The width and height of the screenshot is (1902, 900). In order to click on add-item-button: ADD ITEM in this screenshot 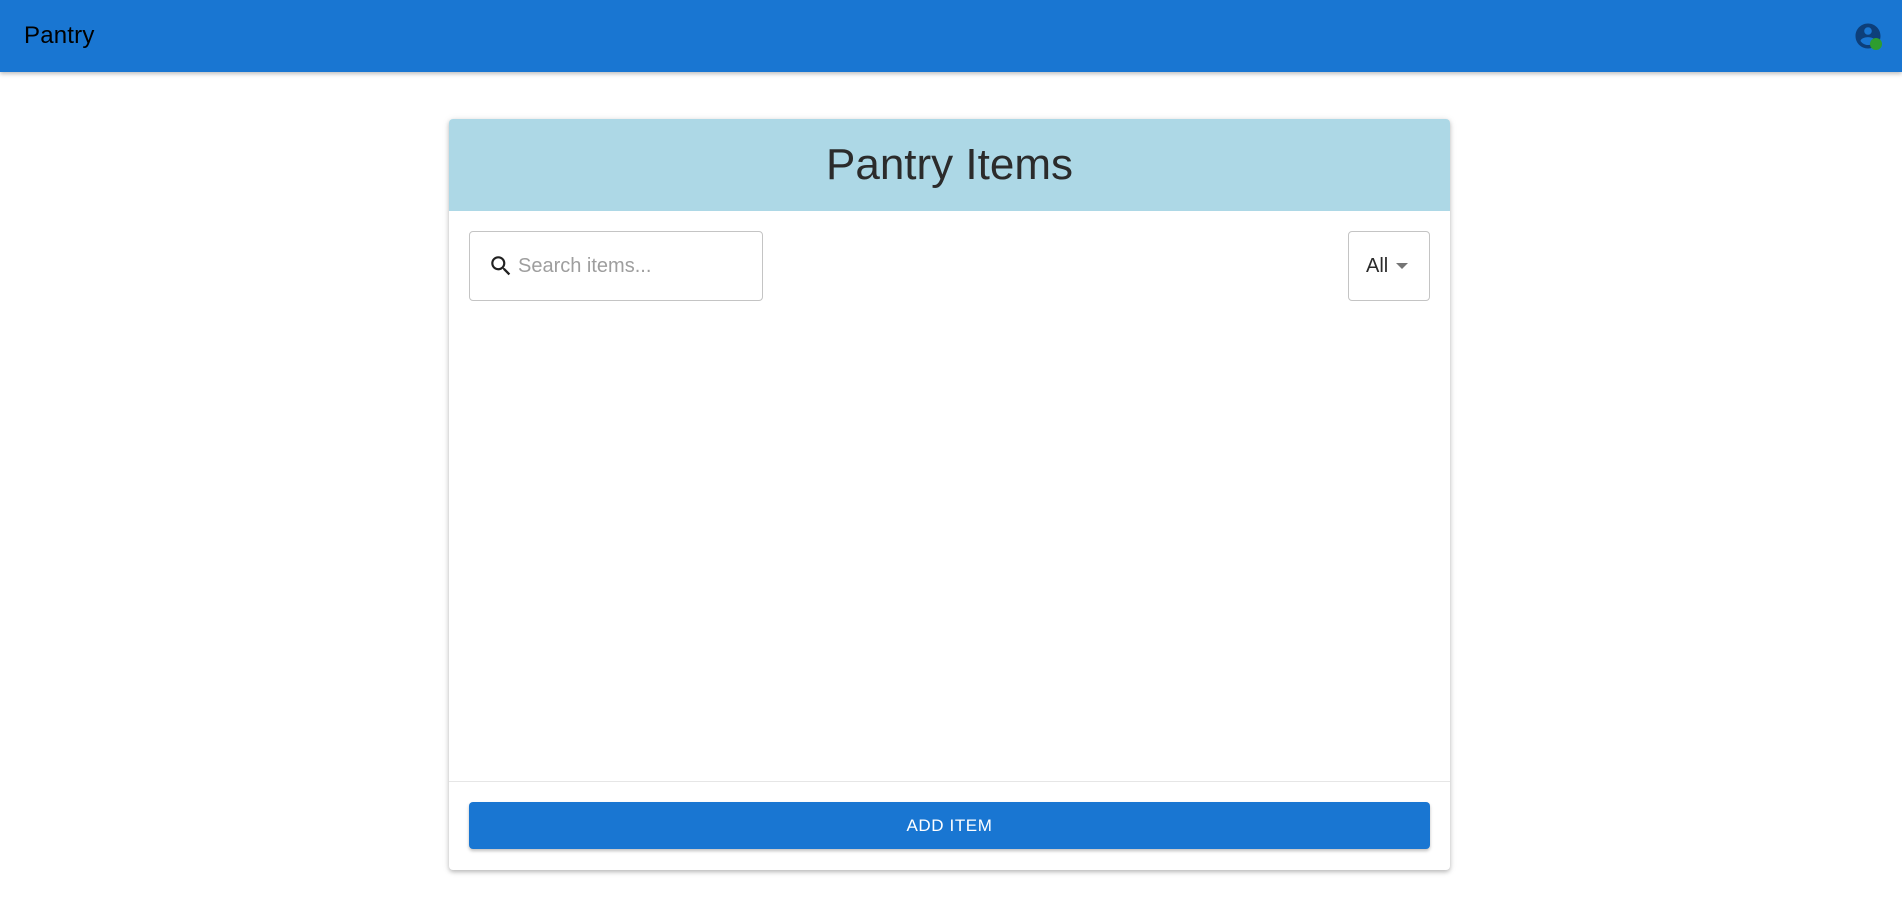, I will do `click(949, 825)`.